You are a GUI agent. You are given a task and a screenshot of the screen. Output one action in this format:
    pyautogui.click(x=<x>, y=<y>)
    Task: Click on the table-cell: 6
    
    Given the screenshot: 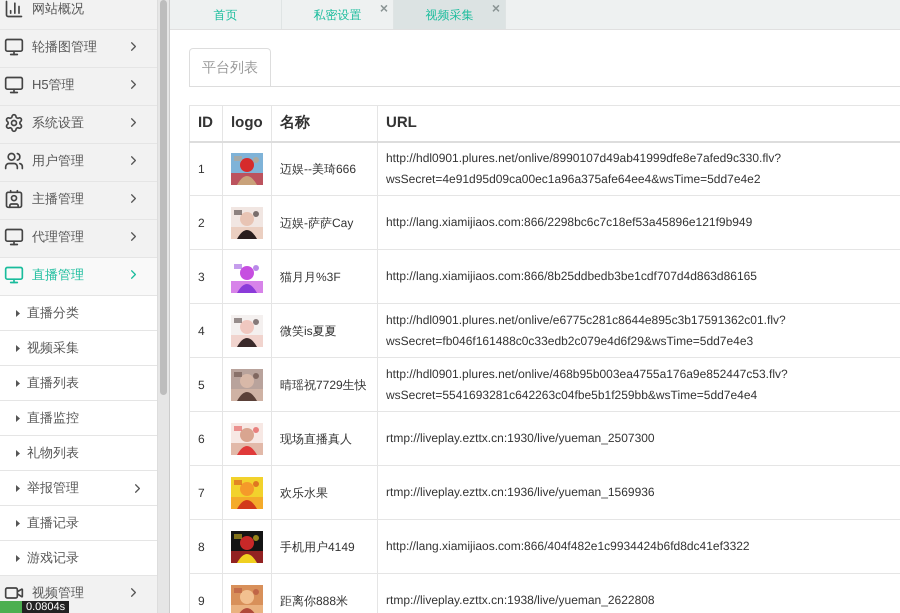 What is the action you would take?
    pyautogui.click(x=206, y=439)
    